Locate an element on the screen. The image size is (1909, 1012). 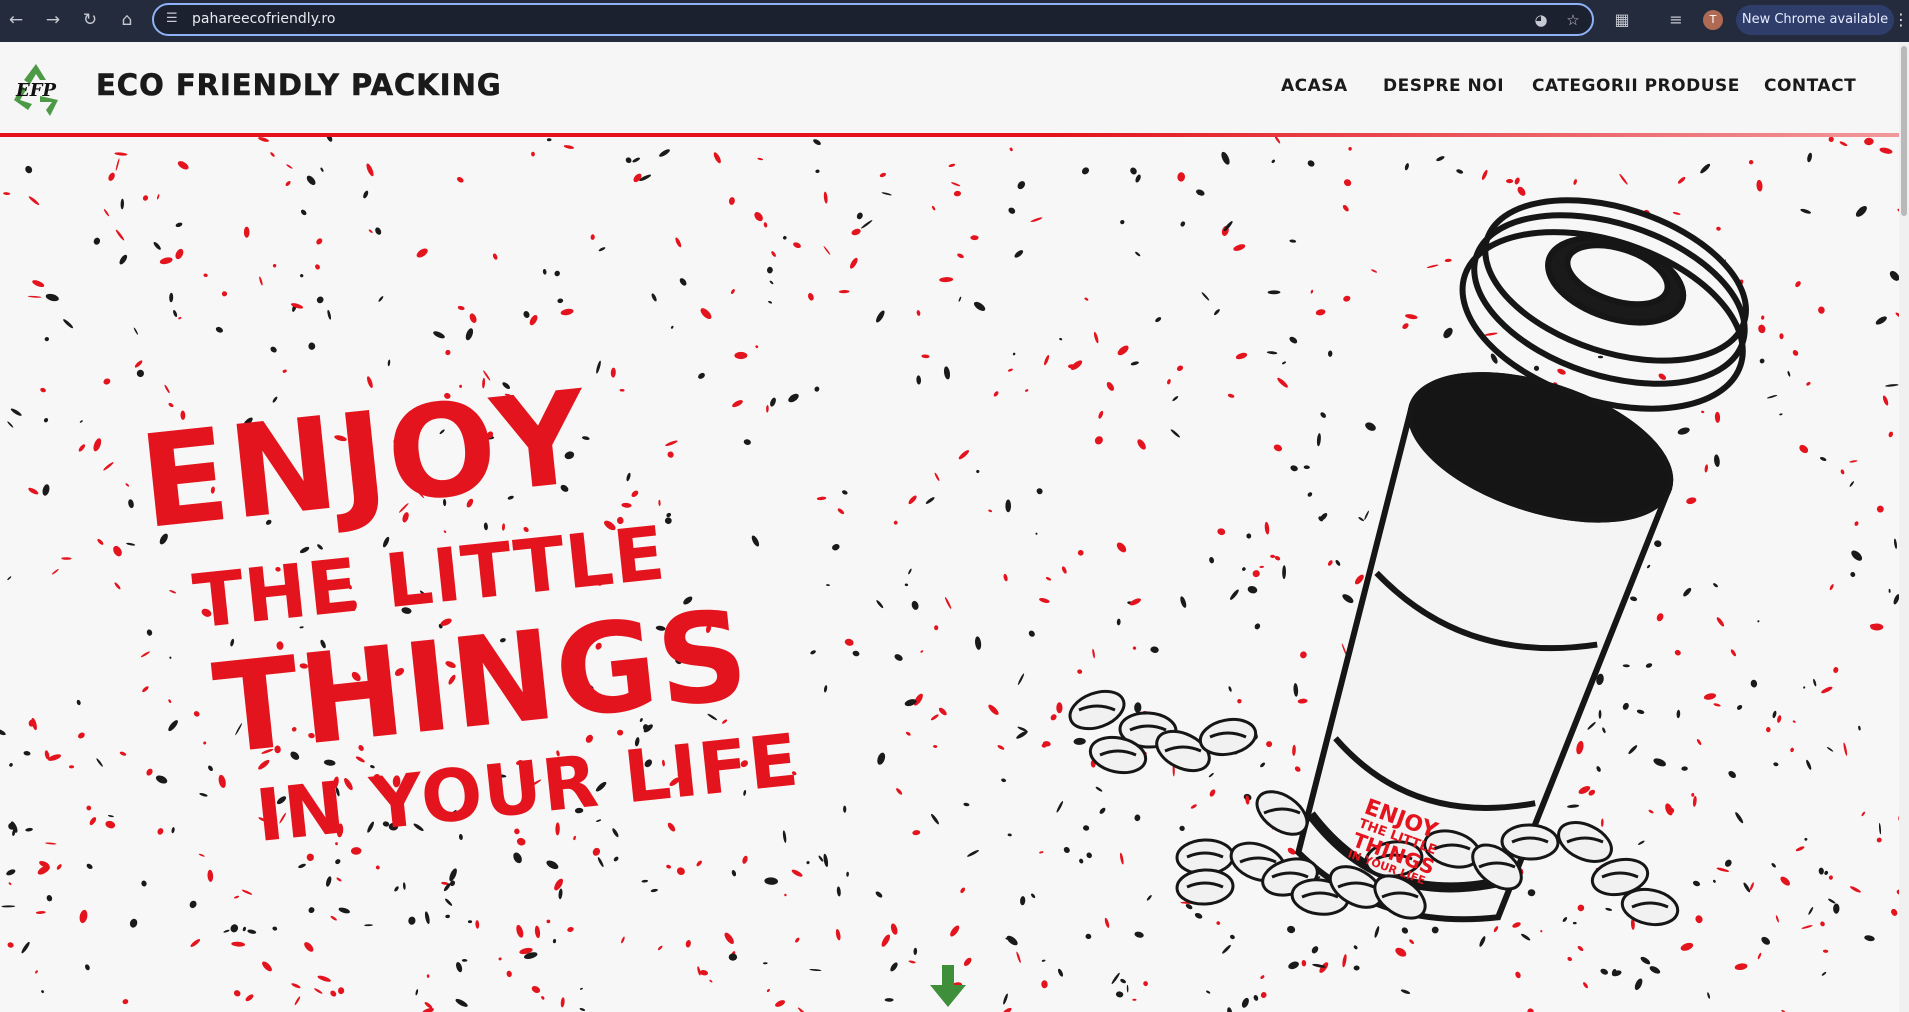
recycle-logo-icon: EFP is located at coordinates (36, 90).